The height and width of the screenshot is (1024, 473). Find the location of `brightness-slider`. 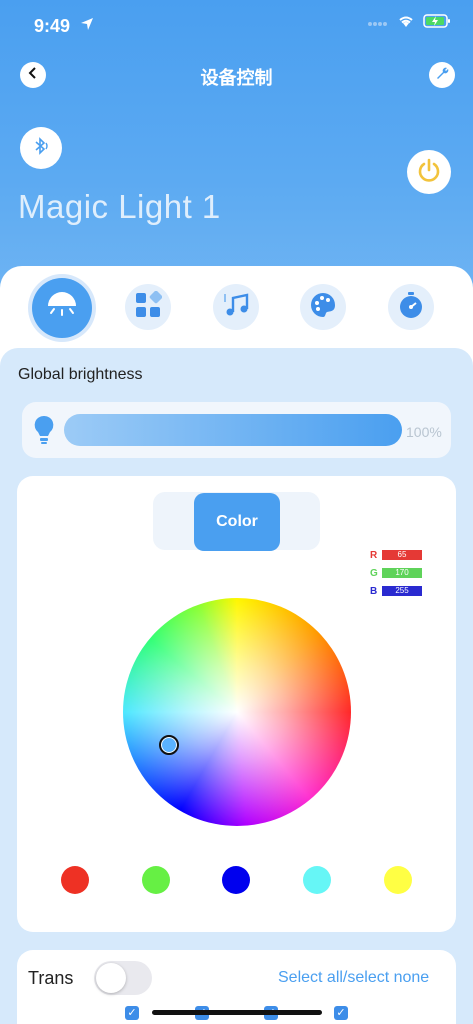

brightness-slider is located at coordinates (233, 430).